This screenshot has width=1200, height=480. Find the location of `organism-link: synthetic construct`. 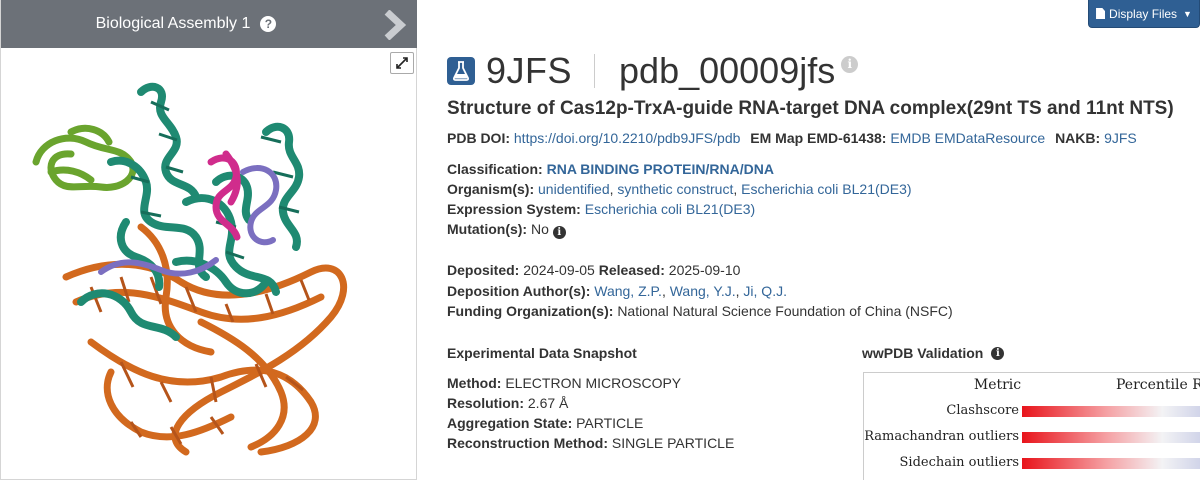

organism-link: synthetic construct is located at coordinates (675, 189).